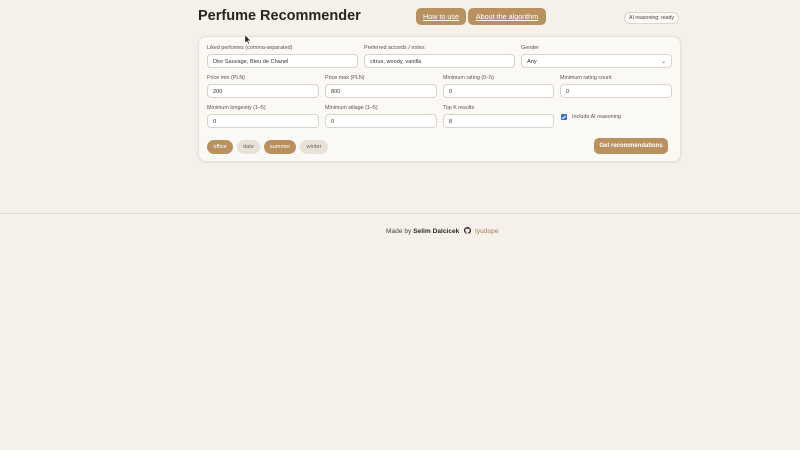 The image size is (800, 450). What do you see at coordinates (507, 16) in the screenshot?
I see `about-algorithm-button: About the algorithm` at bounding box center [507, 16].